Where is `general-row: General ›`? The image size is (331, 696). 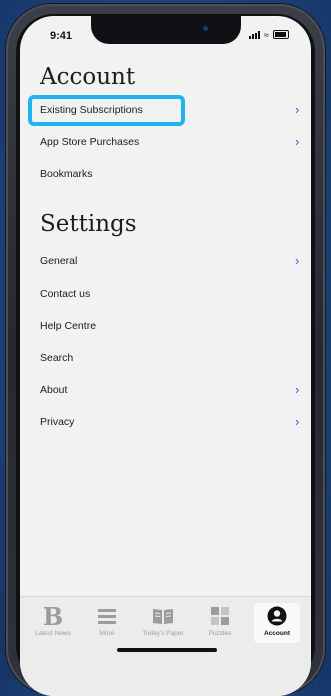
general-row: General › is located at coordinates (165, 261).